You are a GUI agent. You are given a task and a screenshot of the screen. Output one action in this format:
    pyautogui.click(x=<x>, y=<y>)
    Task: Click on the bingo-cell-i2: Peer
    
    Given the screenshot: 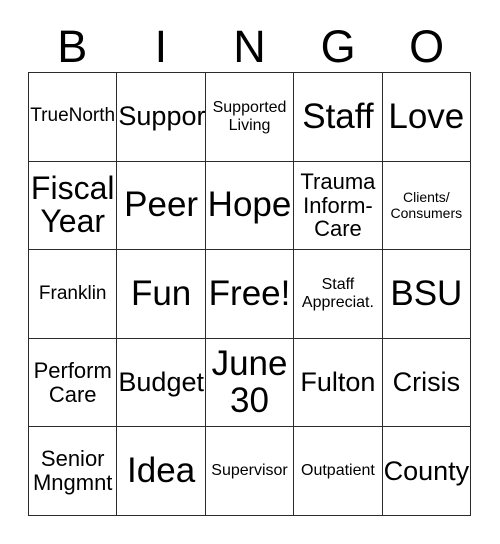 What is the action you would take?
    pyautogui.click(x=161, y=206)
    